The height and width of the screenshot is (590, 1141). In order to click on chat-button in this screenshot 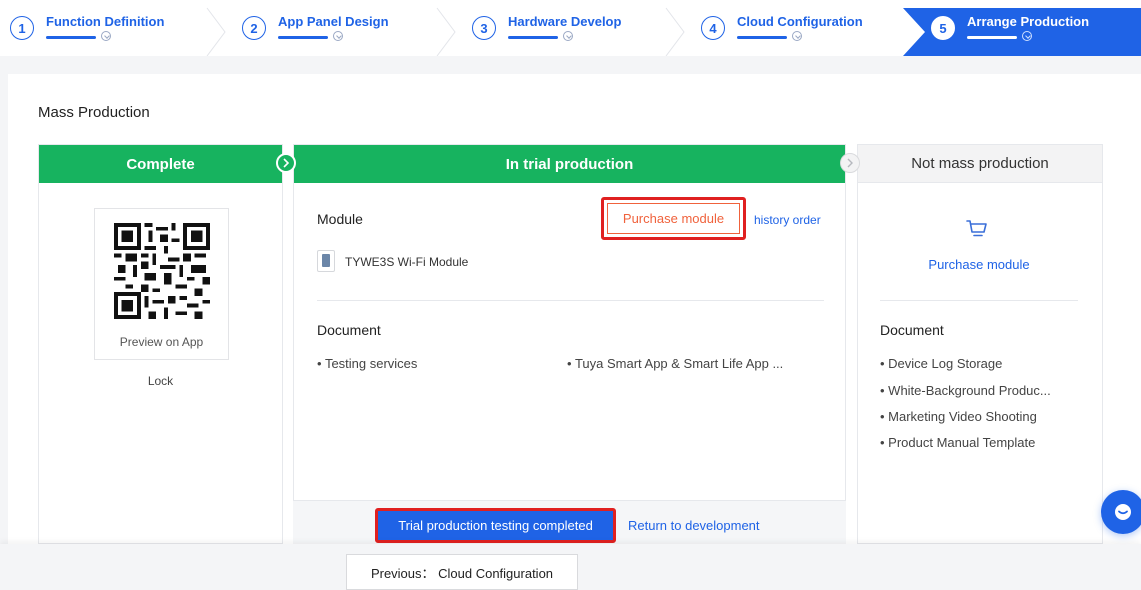, I will do `click(1121, 512)`.